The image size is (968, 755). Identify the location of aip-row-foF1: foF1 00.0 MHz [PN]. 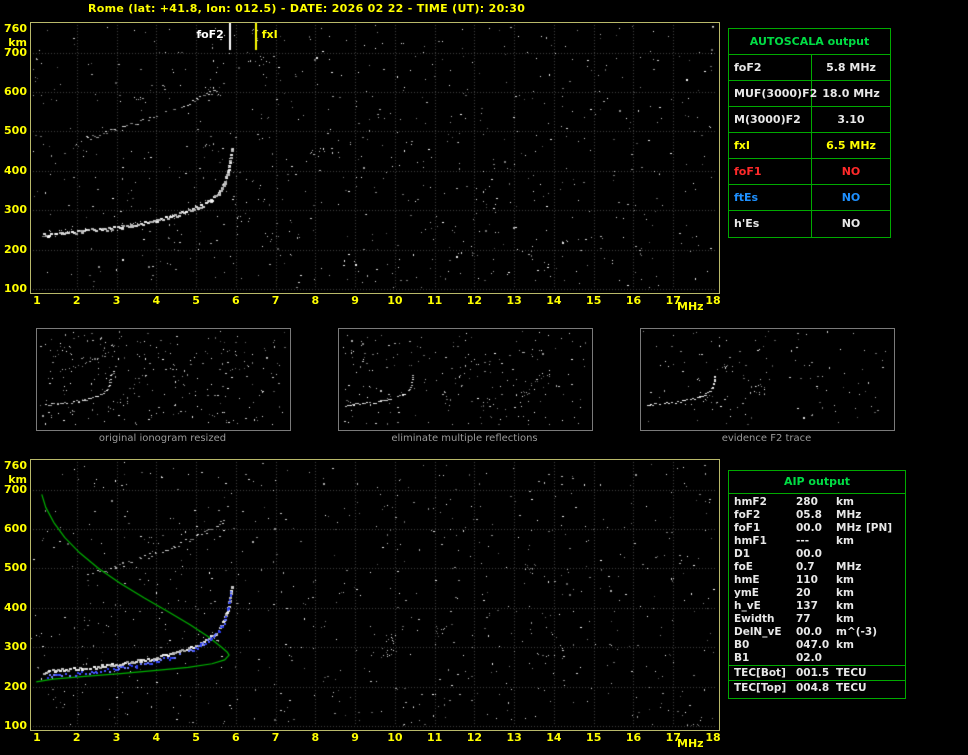
(817, 528).